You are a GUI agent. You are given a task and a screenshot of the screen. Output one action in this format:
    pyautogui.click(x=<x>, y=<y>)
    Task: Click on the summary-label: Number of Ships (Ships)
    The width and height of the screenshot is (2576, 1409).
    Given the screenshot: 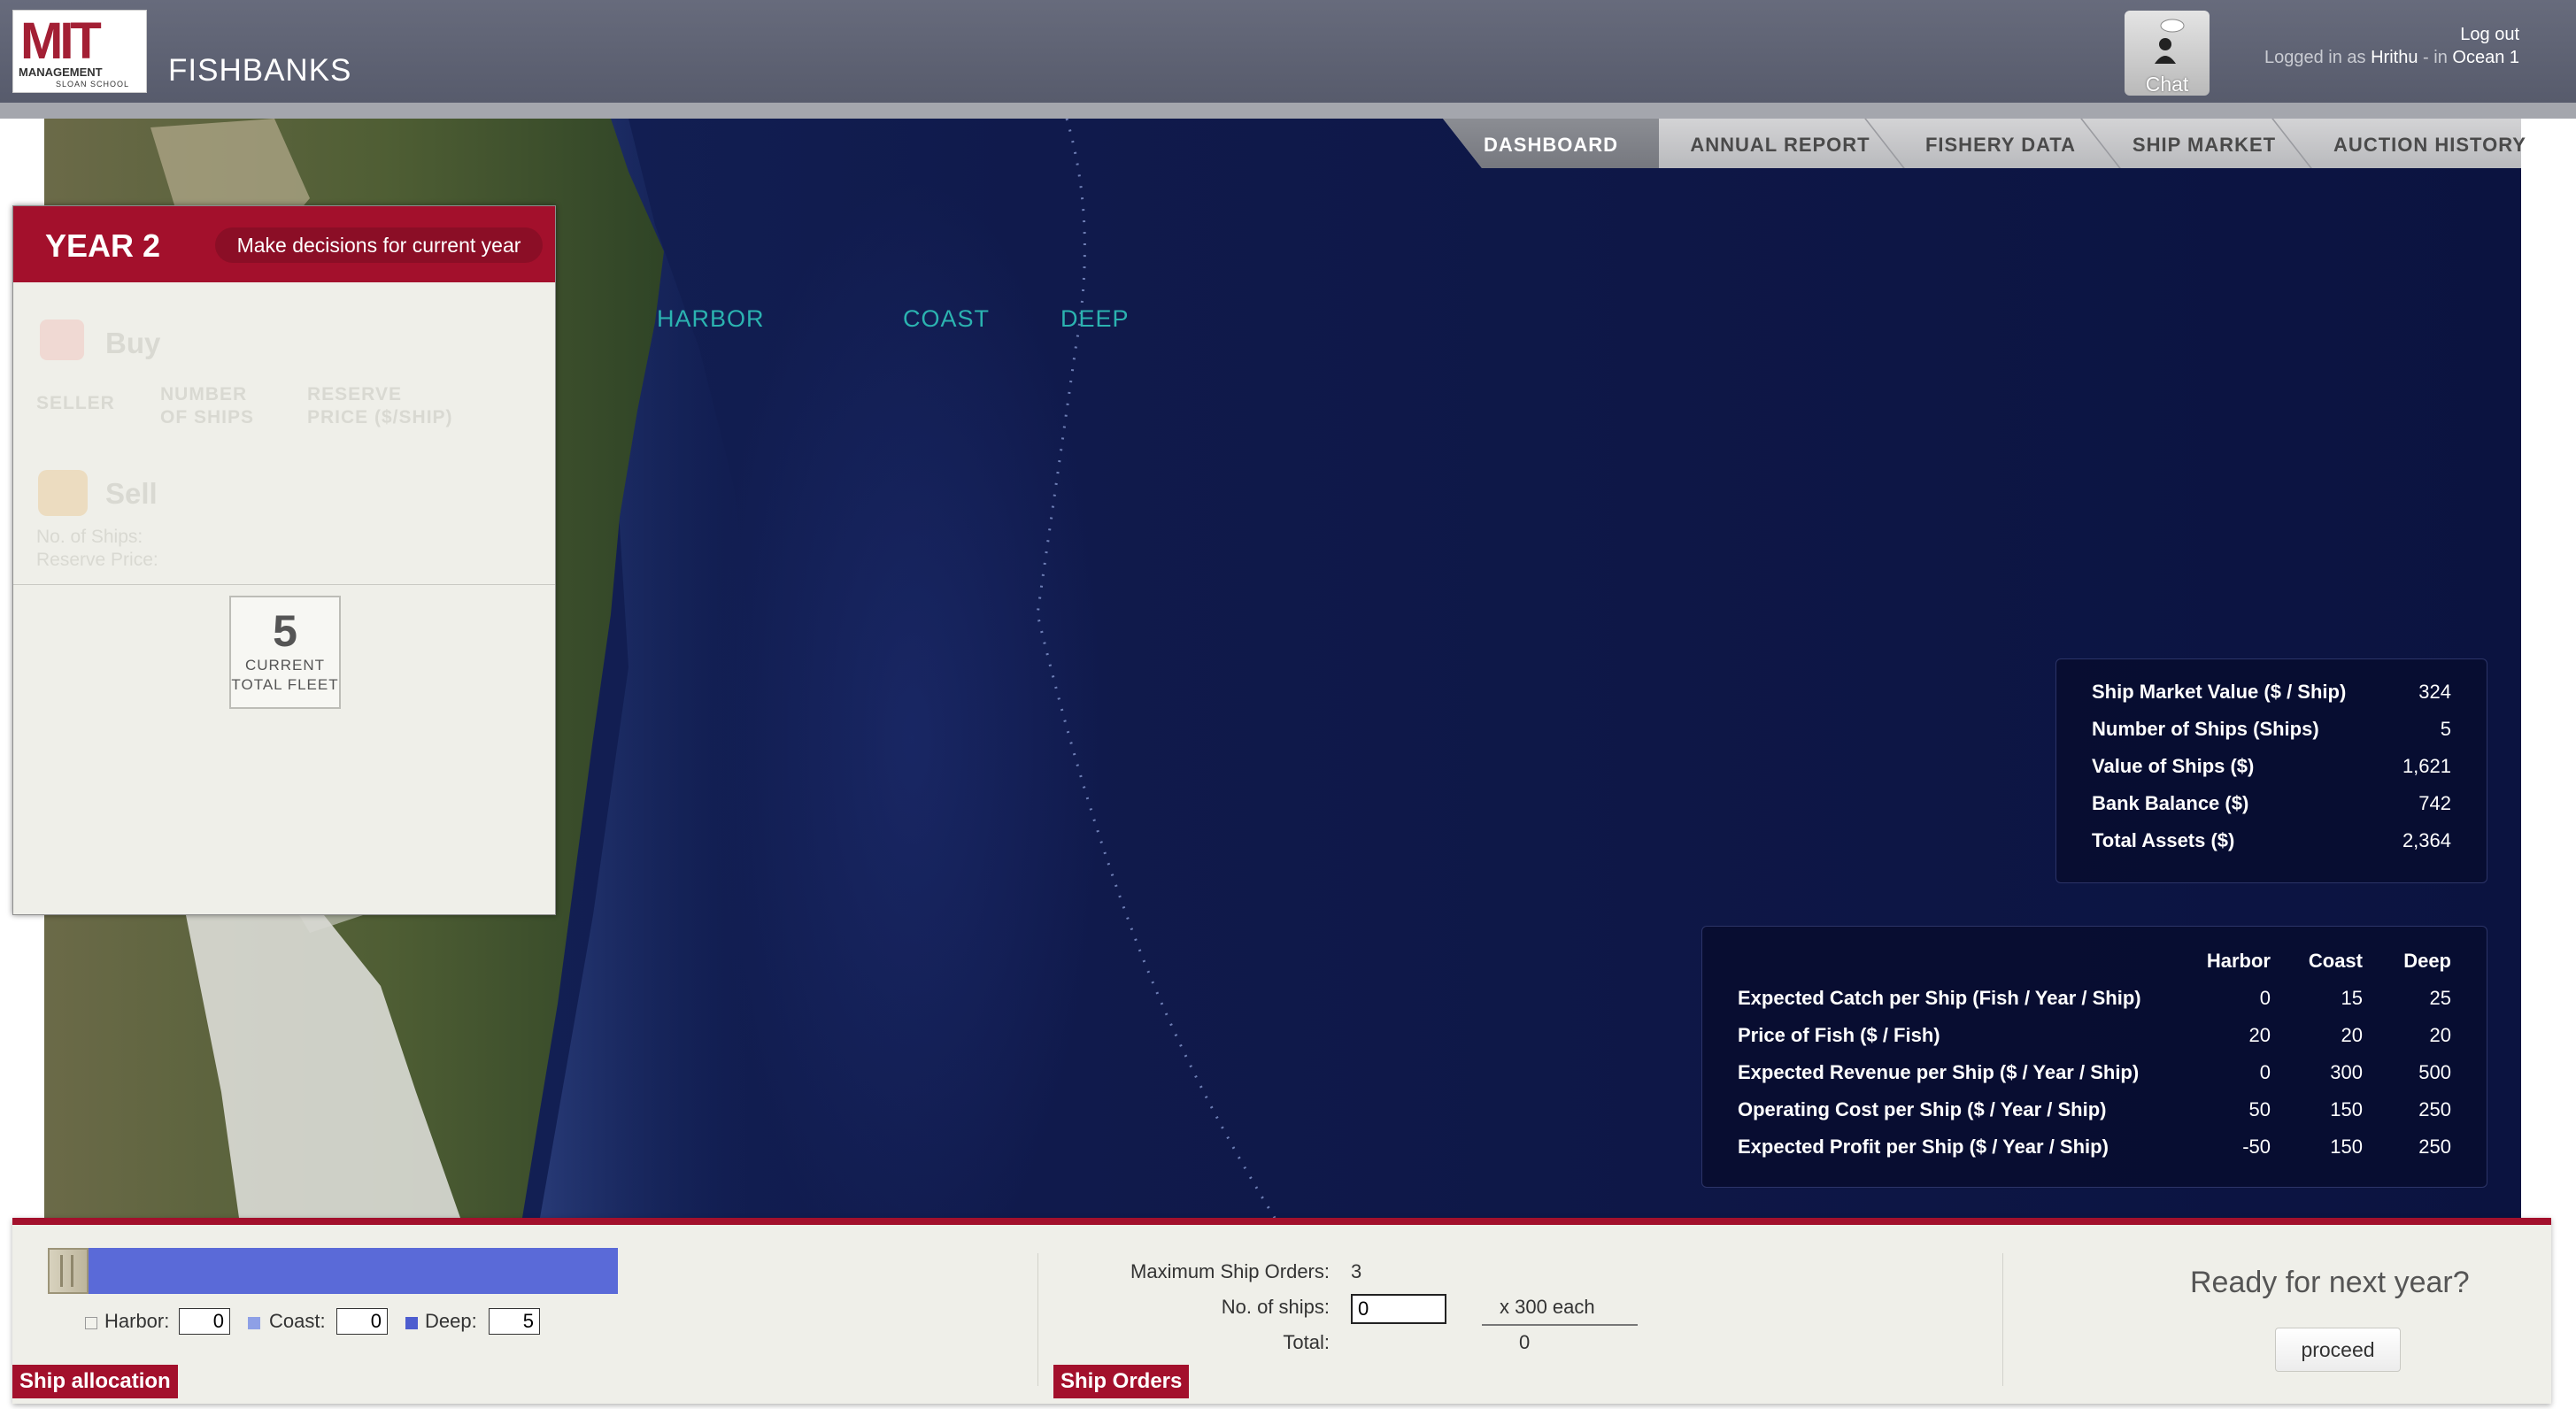 What is the action you would take?
    pyautogui.click(x=2205, y=729)
    